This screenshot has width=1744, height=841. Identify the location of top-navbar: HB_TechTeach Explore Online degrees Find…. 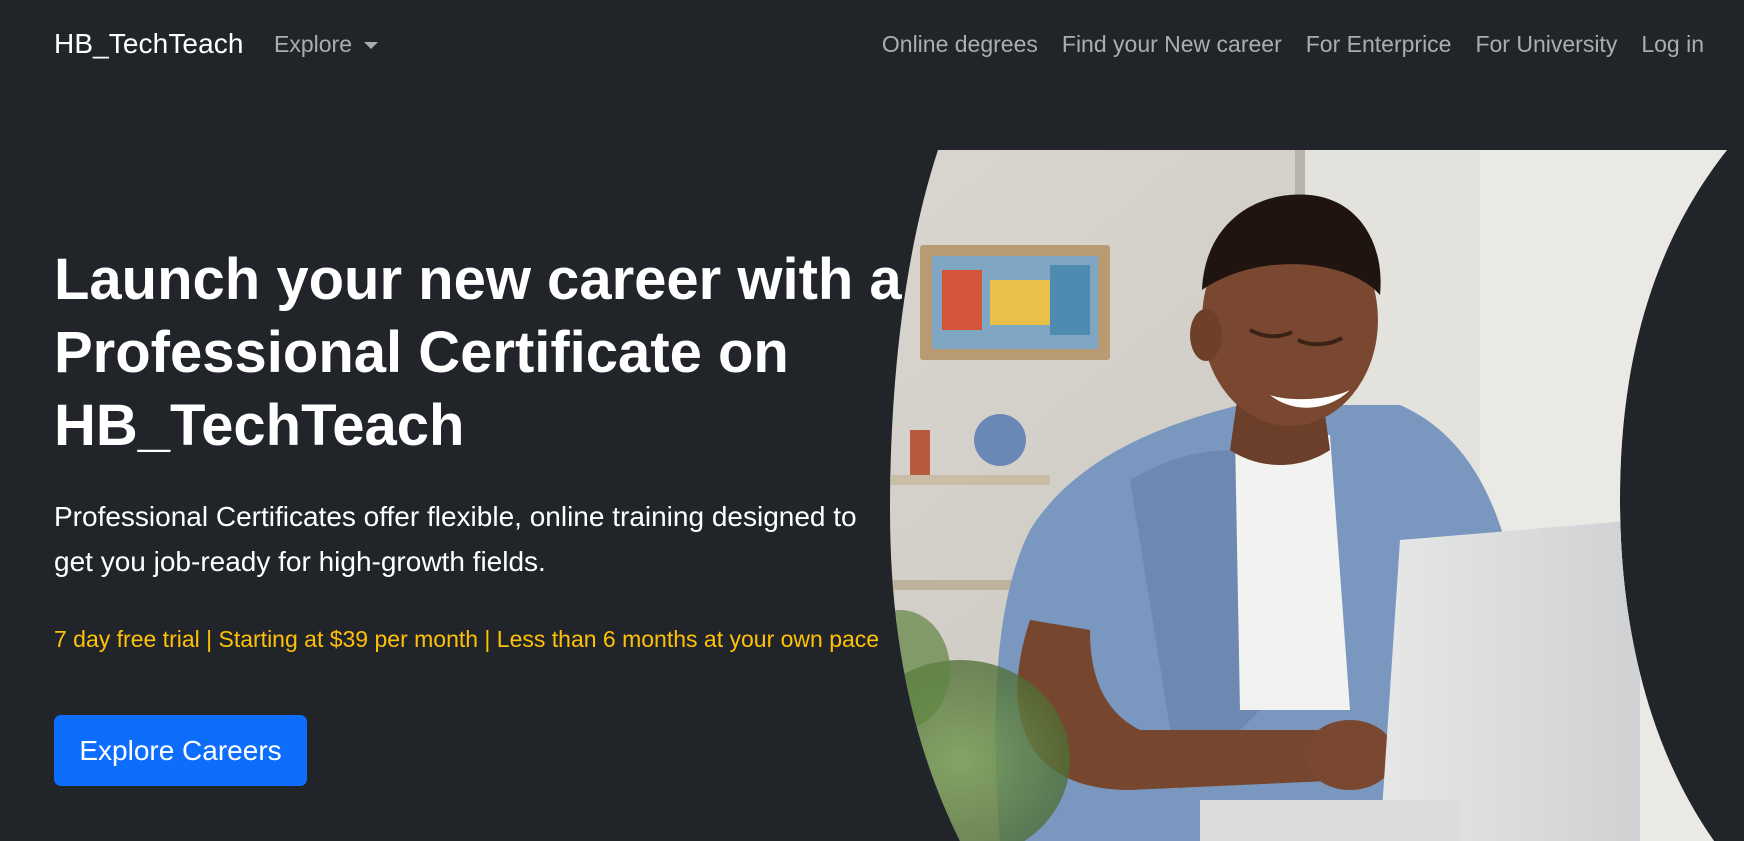
(872, 44).